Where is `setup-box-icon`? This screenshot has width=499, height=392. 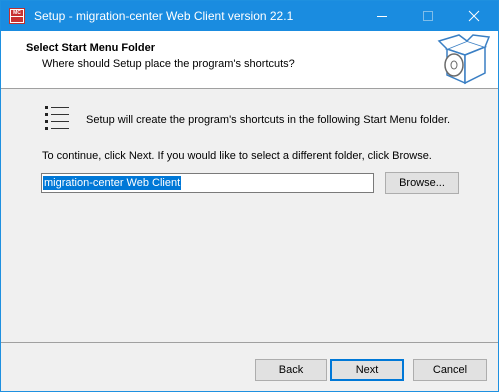
setup-box-icon is located at coordinates (464, 59).